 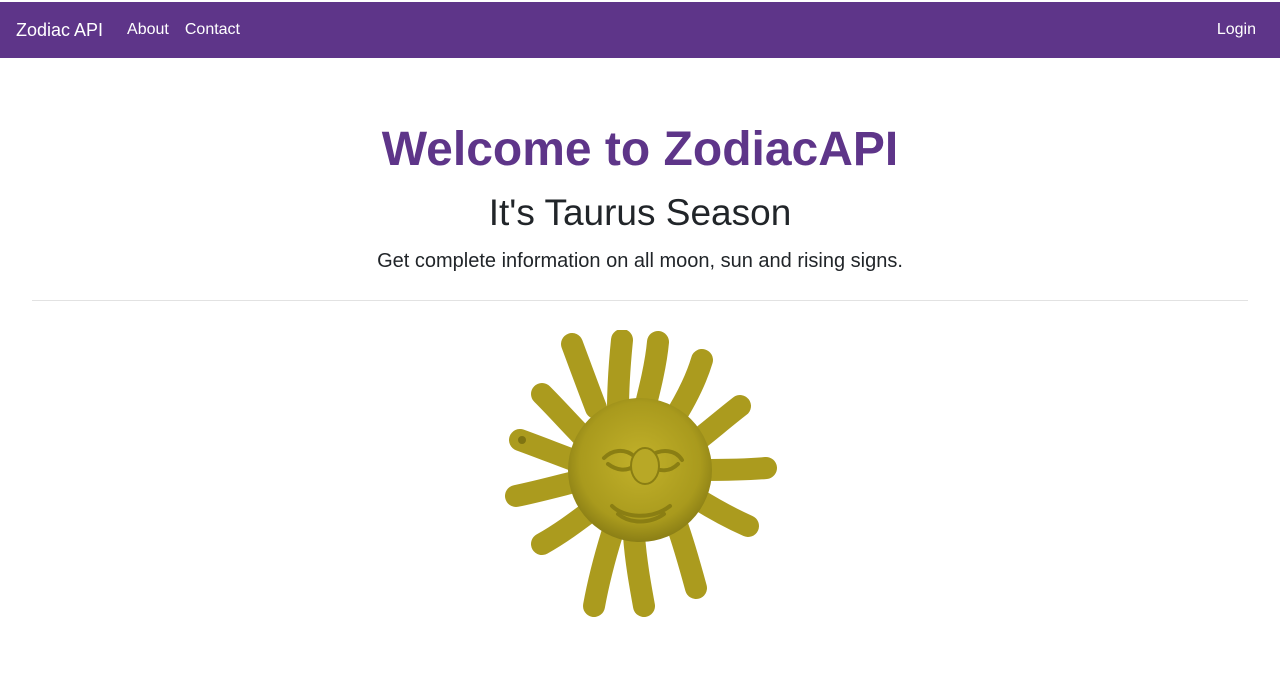 What do you see at coordinates (640, 149) in the screenshot?
I see `page-title: Welcome to ZodiacAPI` at bounding box center [640, 149].